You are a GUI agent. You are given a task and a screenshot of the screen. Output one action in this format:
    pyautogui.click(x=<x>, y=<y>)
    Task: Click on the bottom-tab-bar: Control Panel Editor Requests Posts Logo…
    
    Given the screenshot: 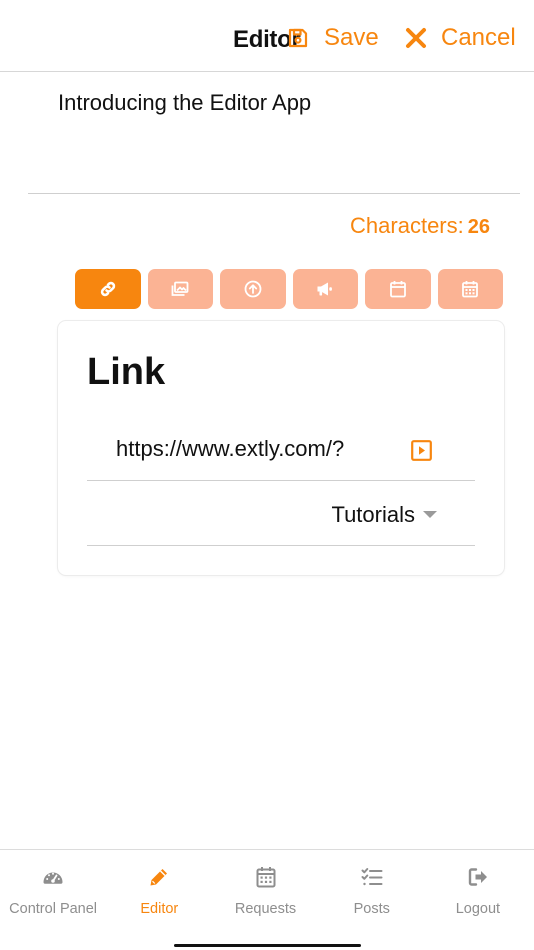 What is the action you would take?
    pyautogui.click(x=267, y=899)
    